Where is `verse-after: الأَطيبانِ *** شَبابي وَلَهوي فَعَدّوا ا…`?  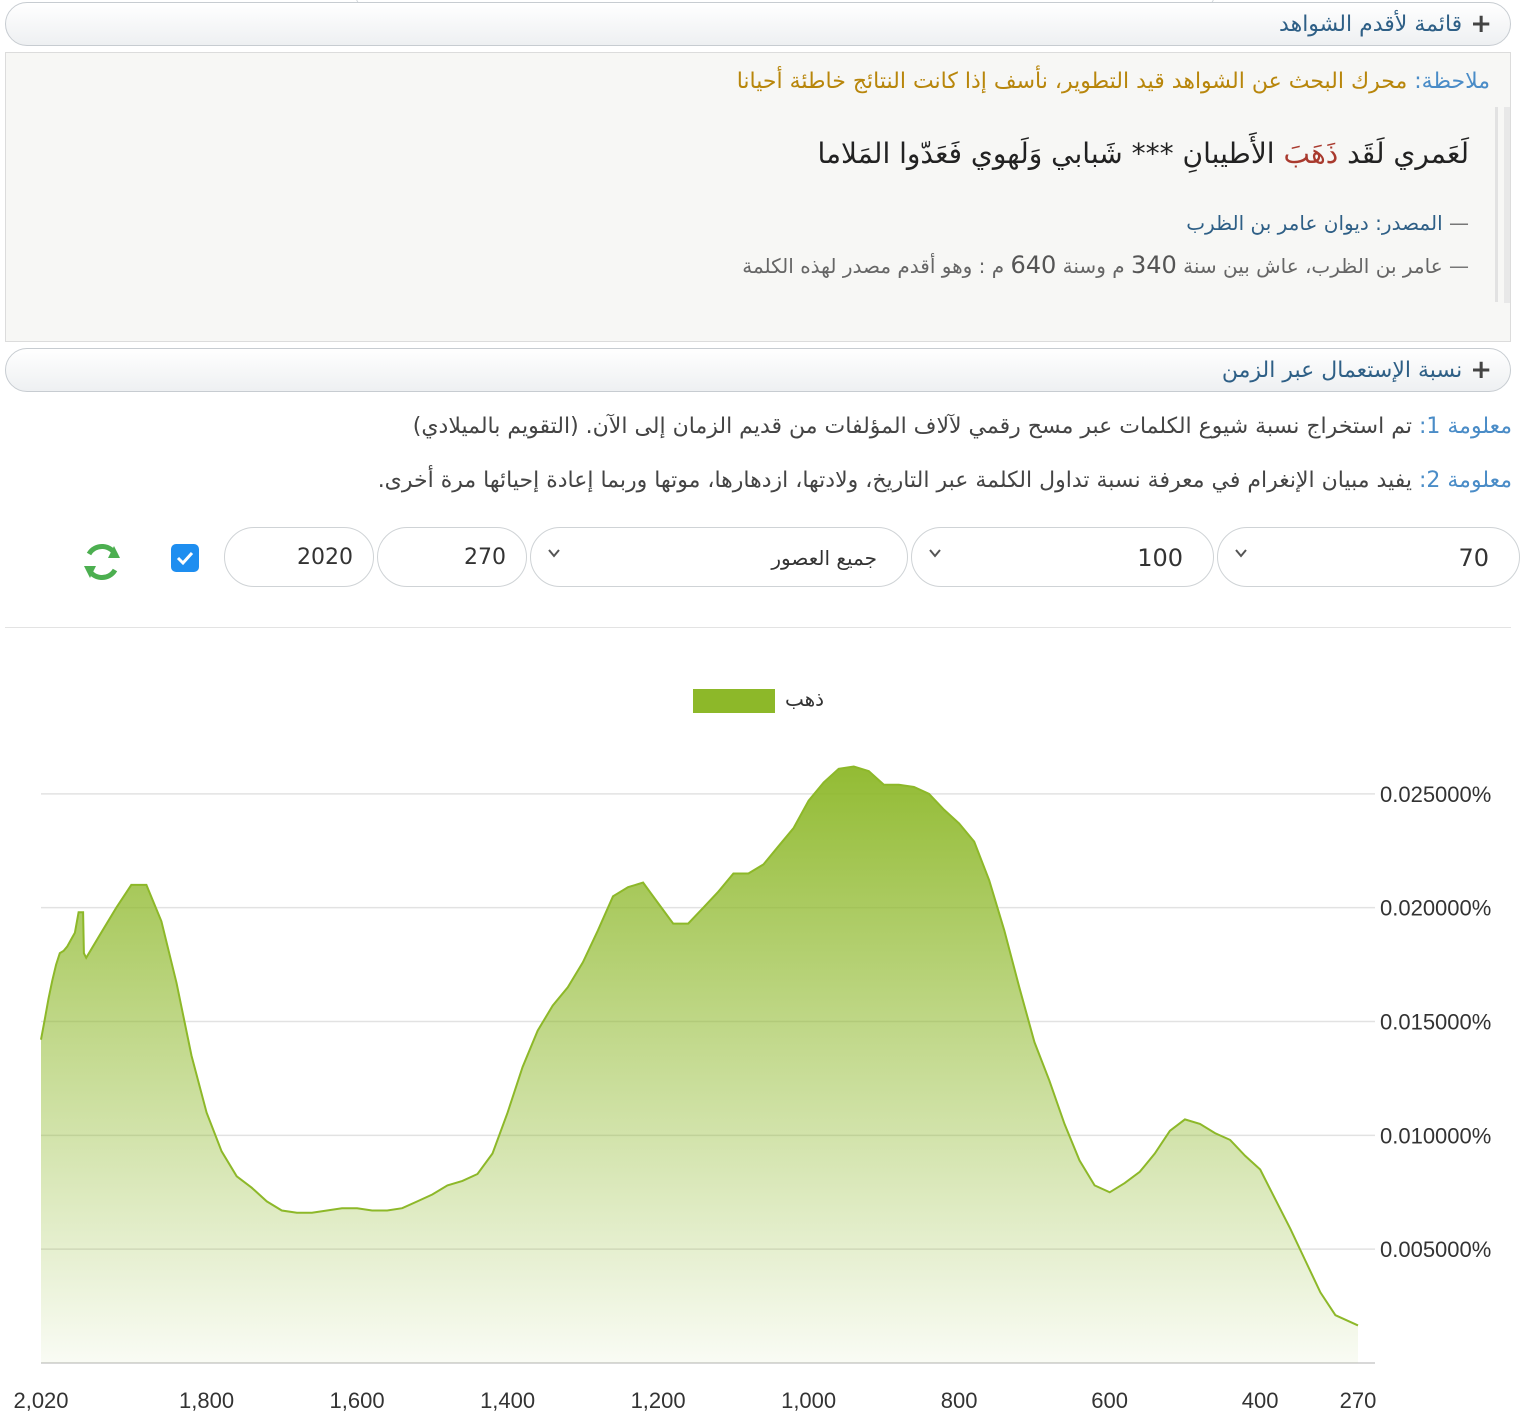 verse-after: الأَطيبانِ *** شَبابي وَلَهوي فَعَدّوا ا… is located at coordinates (1050, 153).